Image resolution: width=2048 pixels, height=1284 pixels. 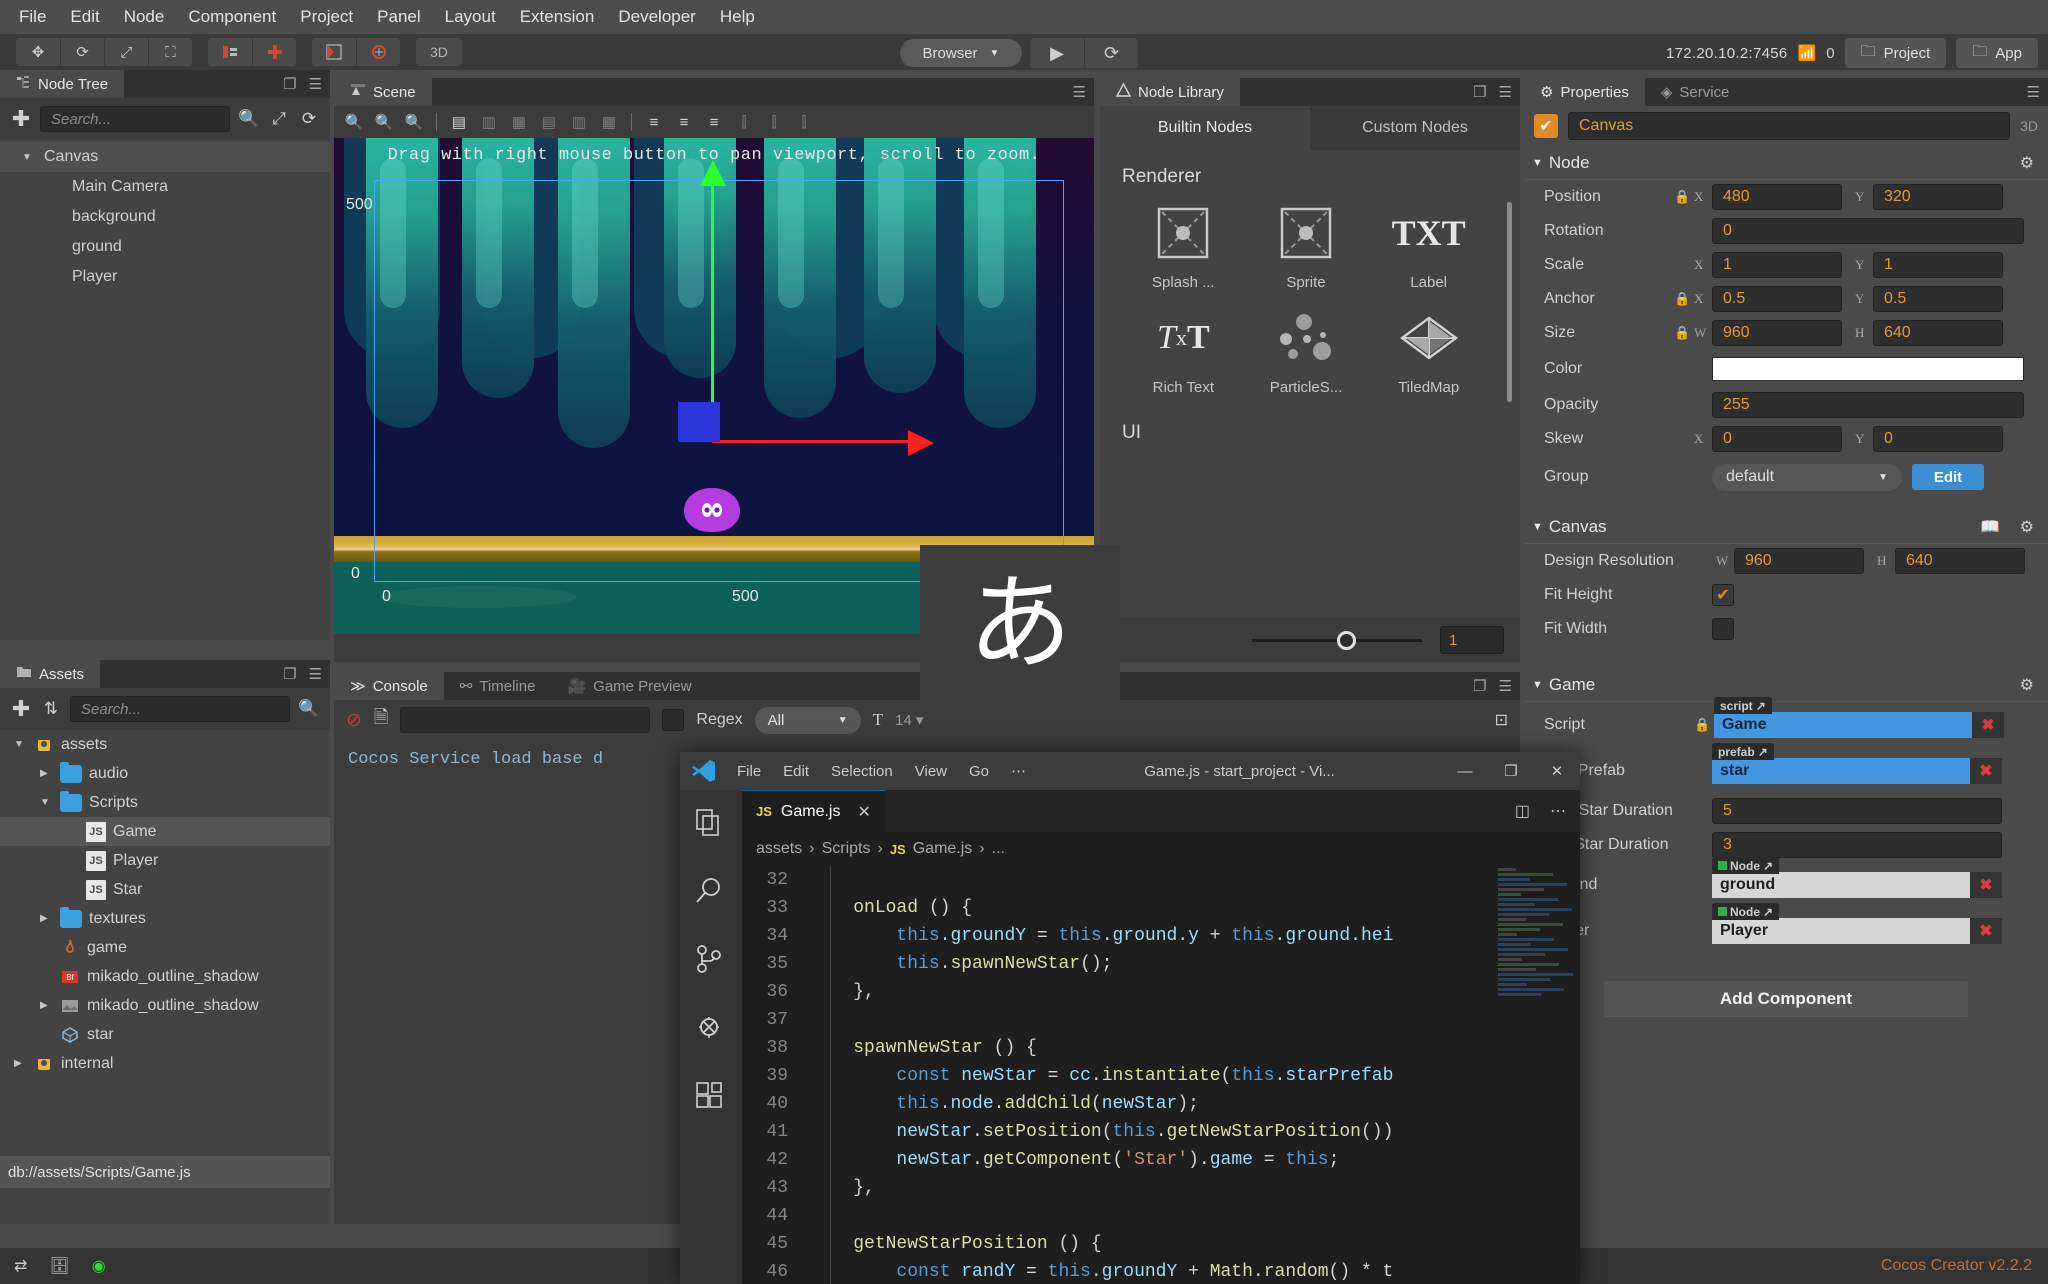 What do you see at coordinates (165, 1034) in the screenshot?
I see `asset-item-star: star` at bounding box center [165, 1034].